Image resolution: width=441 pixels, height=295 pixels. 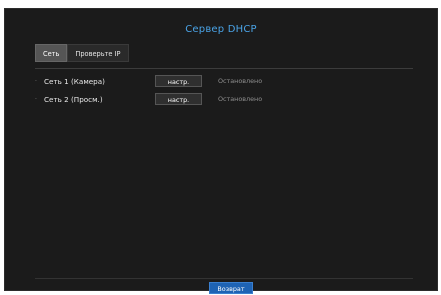 I want to click on tab-bar: Сеть Проверьте IP, so click(x=82, y=53).